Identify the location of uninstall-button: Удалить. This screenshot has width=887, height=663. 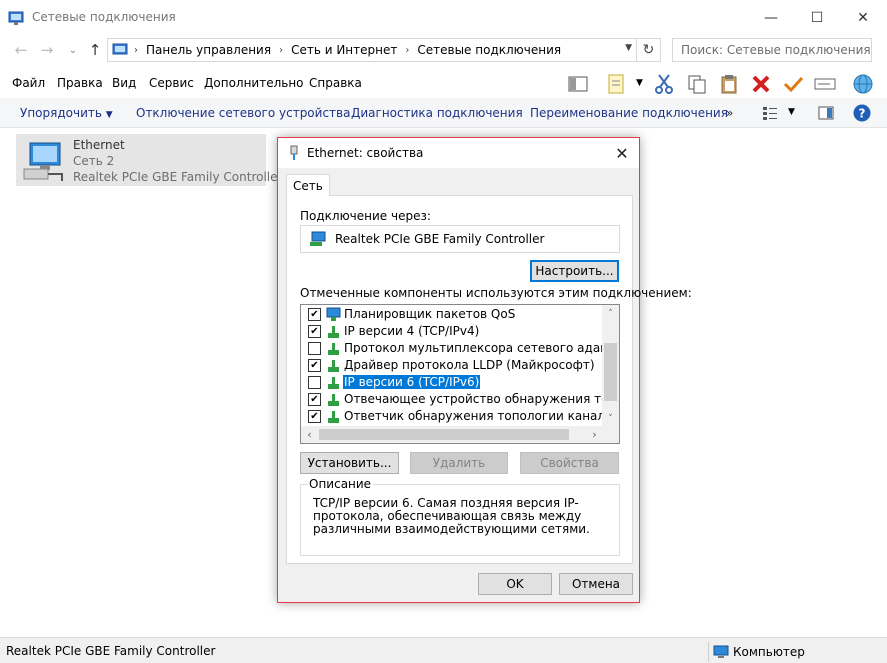
(459, 463).